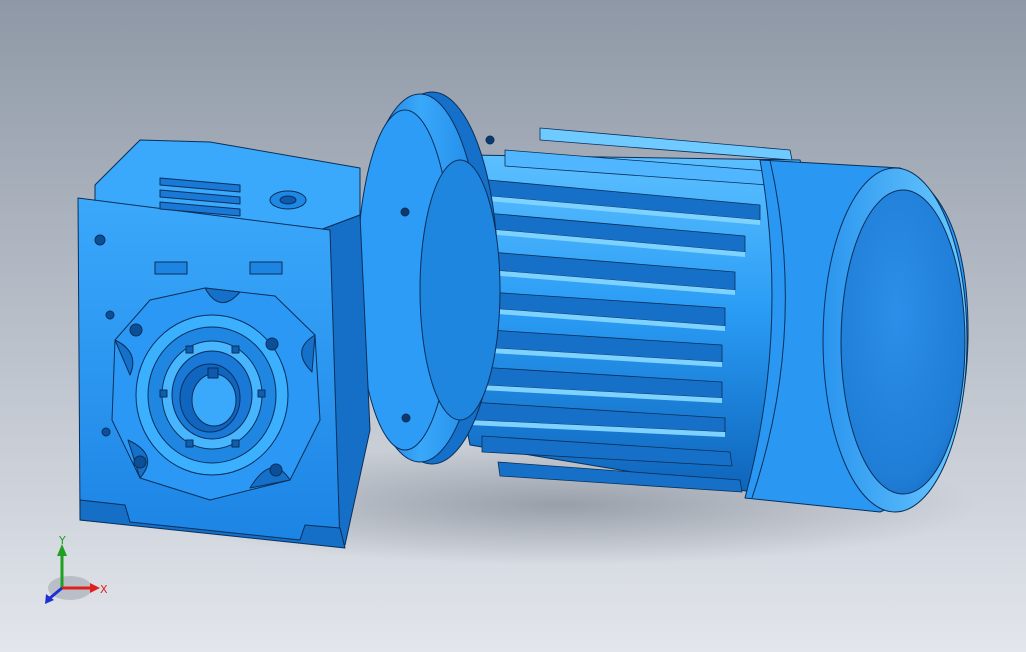 This screenshot has width=1026, height=652. Describe the element at coordinates (62, 540) in the screenshot. I see `y-axis-label: Y` at that location.